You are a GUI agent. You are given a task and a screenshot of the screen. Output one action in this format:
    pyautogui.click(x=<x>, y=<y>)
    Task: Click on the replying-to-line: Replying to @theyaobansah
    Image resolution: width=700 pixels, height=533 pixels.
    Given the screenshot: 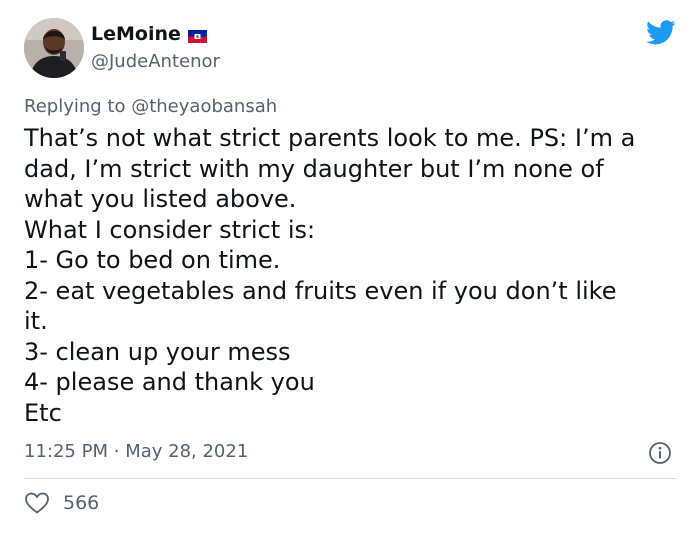 What is the action you would take?
    pyautogui.click(x=150, y=106)
    